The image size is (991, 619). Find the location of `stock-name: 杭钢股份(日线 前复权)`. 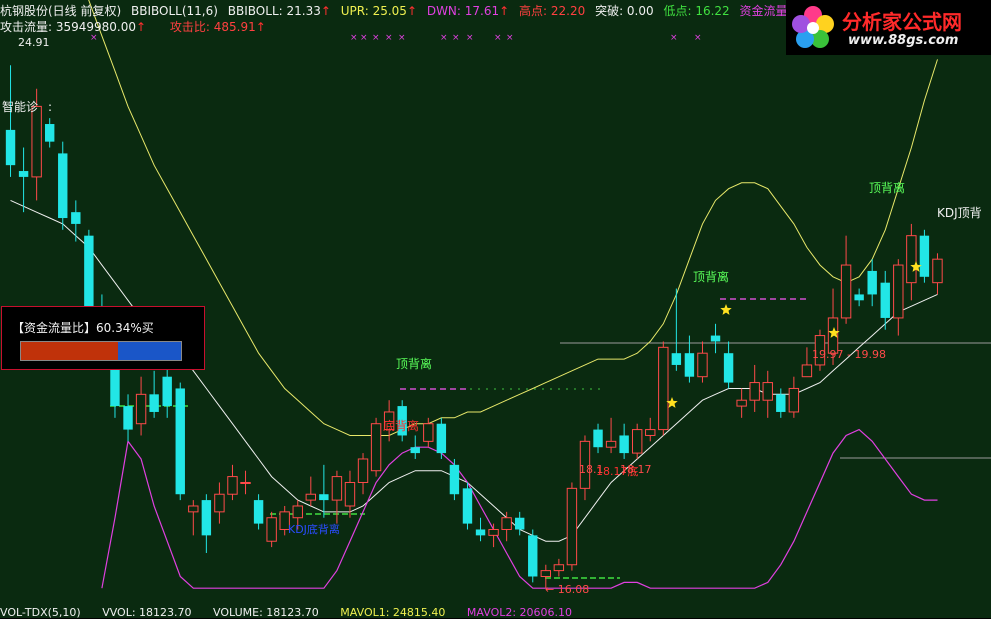

stock-name: 杭钢股份(日线 前复权) is located at coordinates (61, 11).